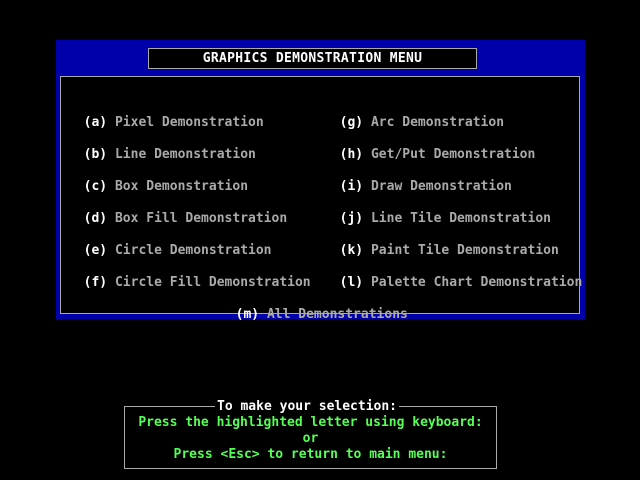 The image size is (640, 480). I want to click on menu-item-palette-chart: (l) Palette Chart Demonstration, so click(453, 275).